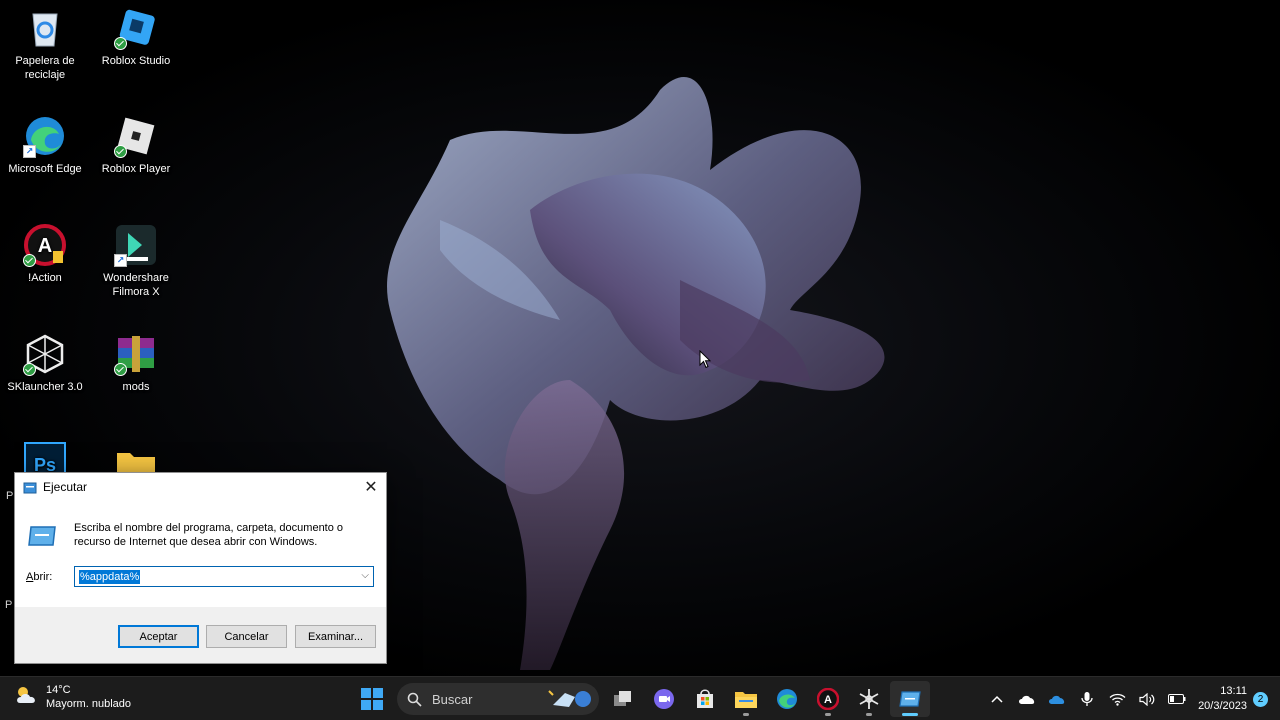  What do you see at coordinates (136, 245) in the screenshot?
I see `filmora-icon: ↗` at bounding box center [136, 245].